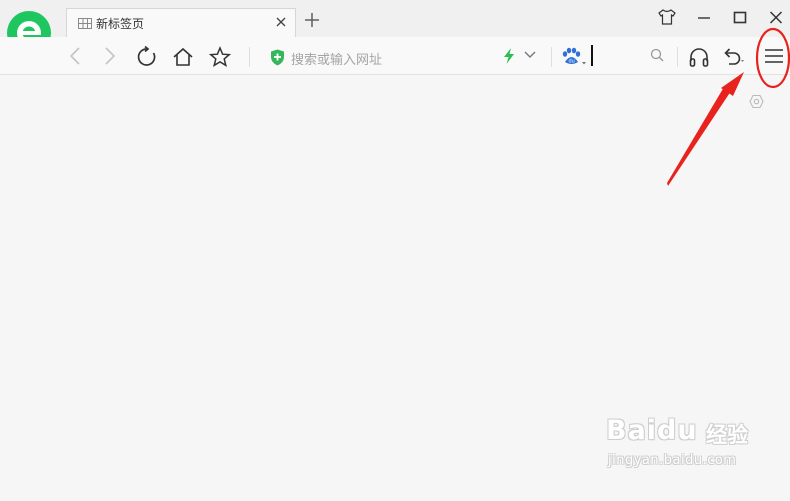 The image size is (790, 501). I want to click on star-icon, so click(220, 57).